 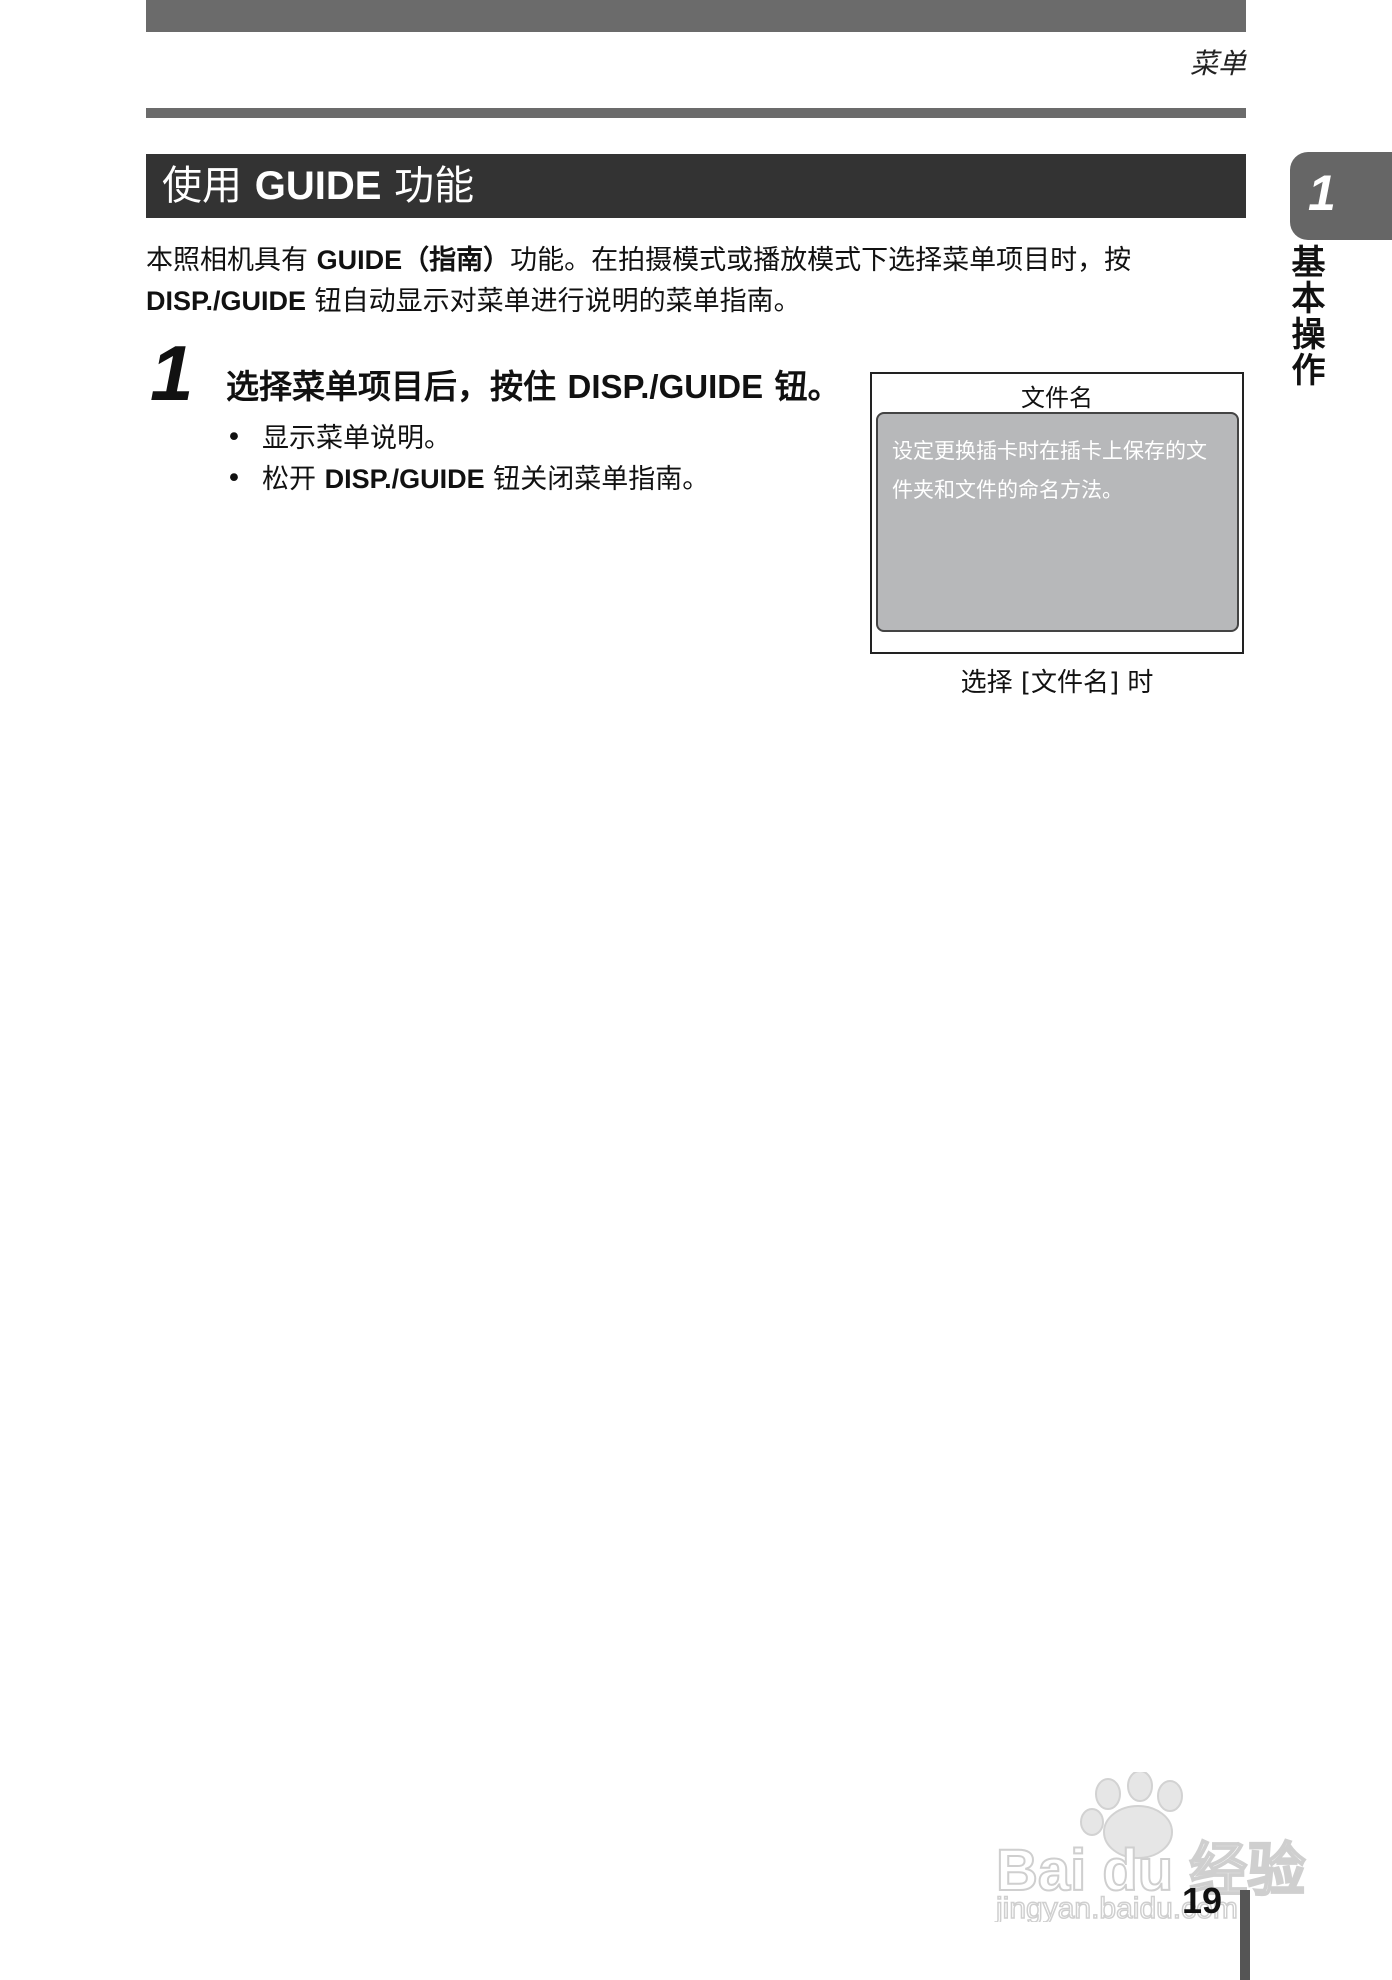 I want to click on section-title-bold: GUIDE, so click(x=318, y=186).